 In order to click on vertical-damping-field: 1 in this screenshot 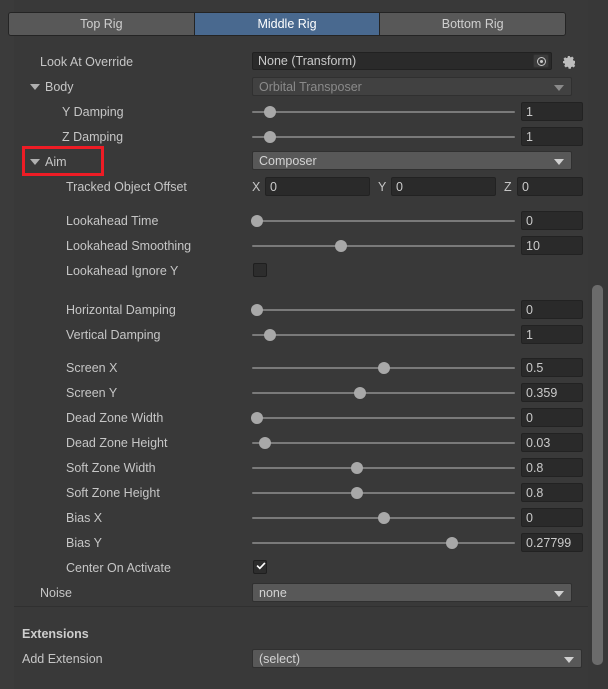, I will do `click(552, 334)`.